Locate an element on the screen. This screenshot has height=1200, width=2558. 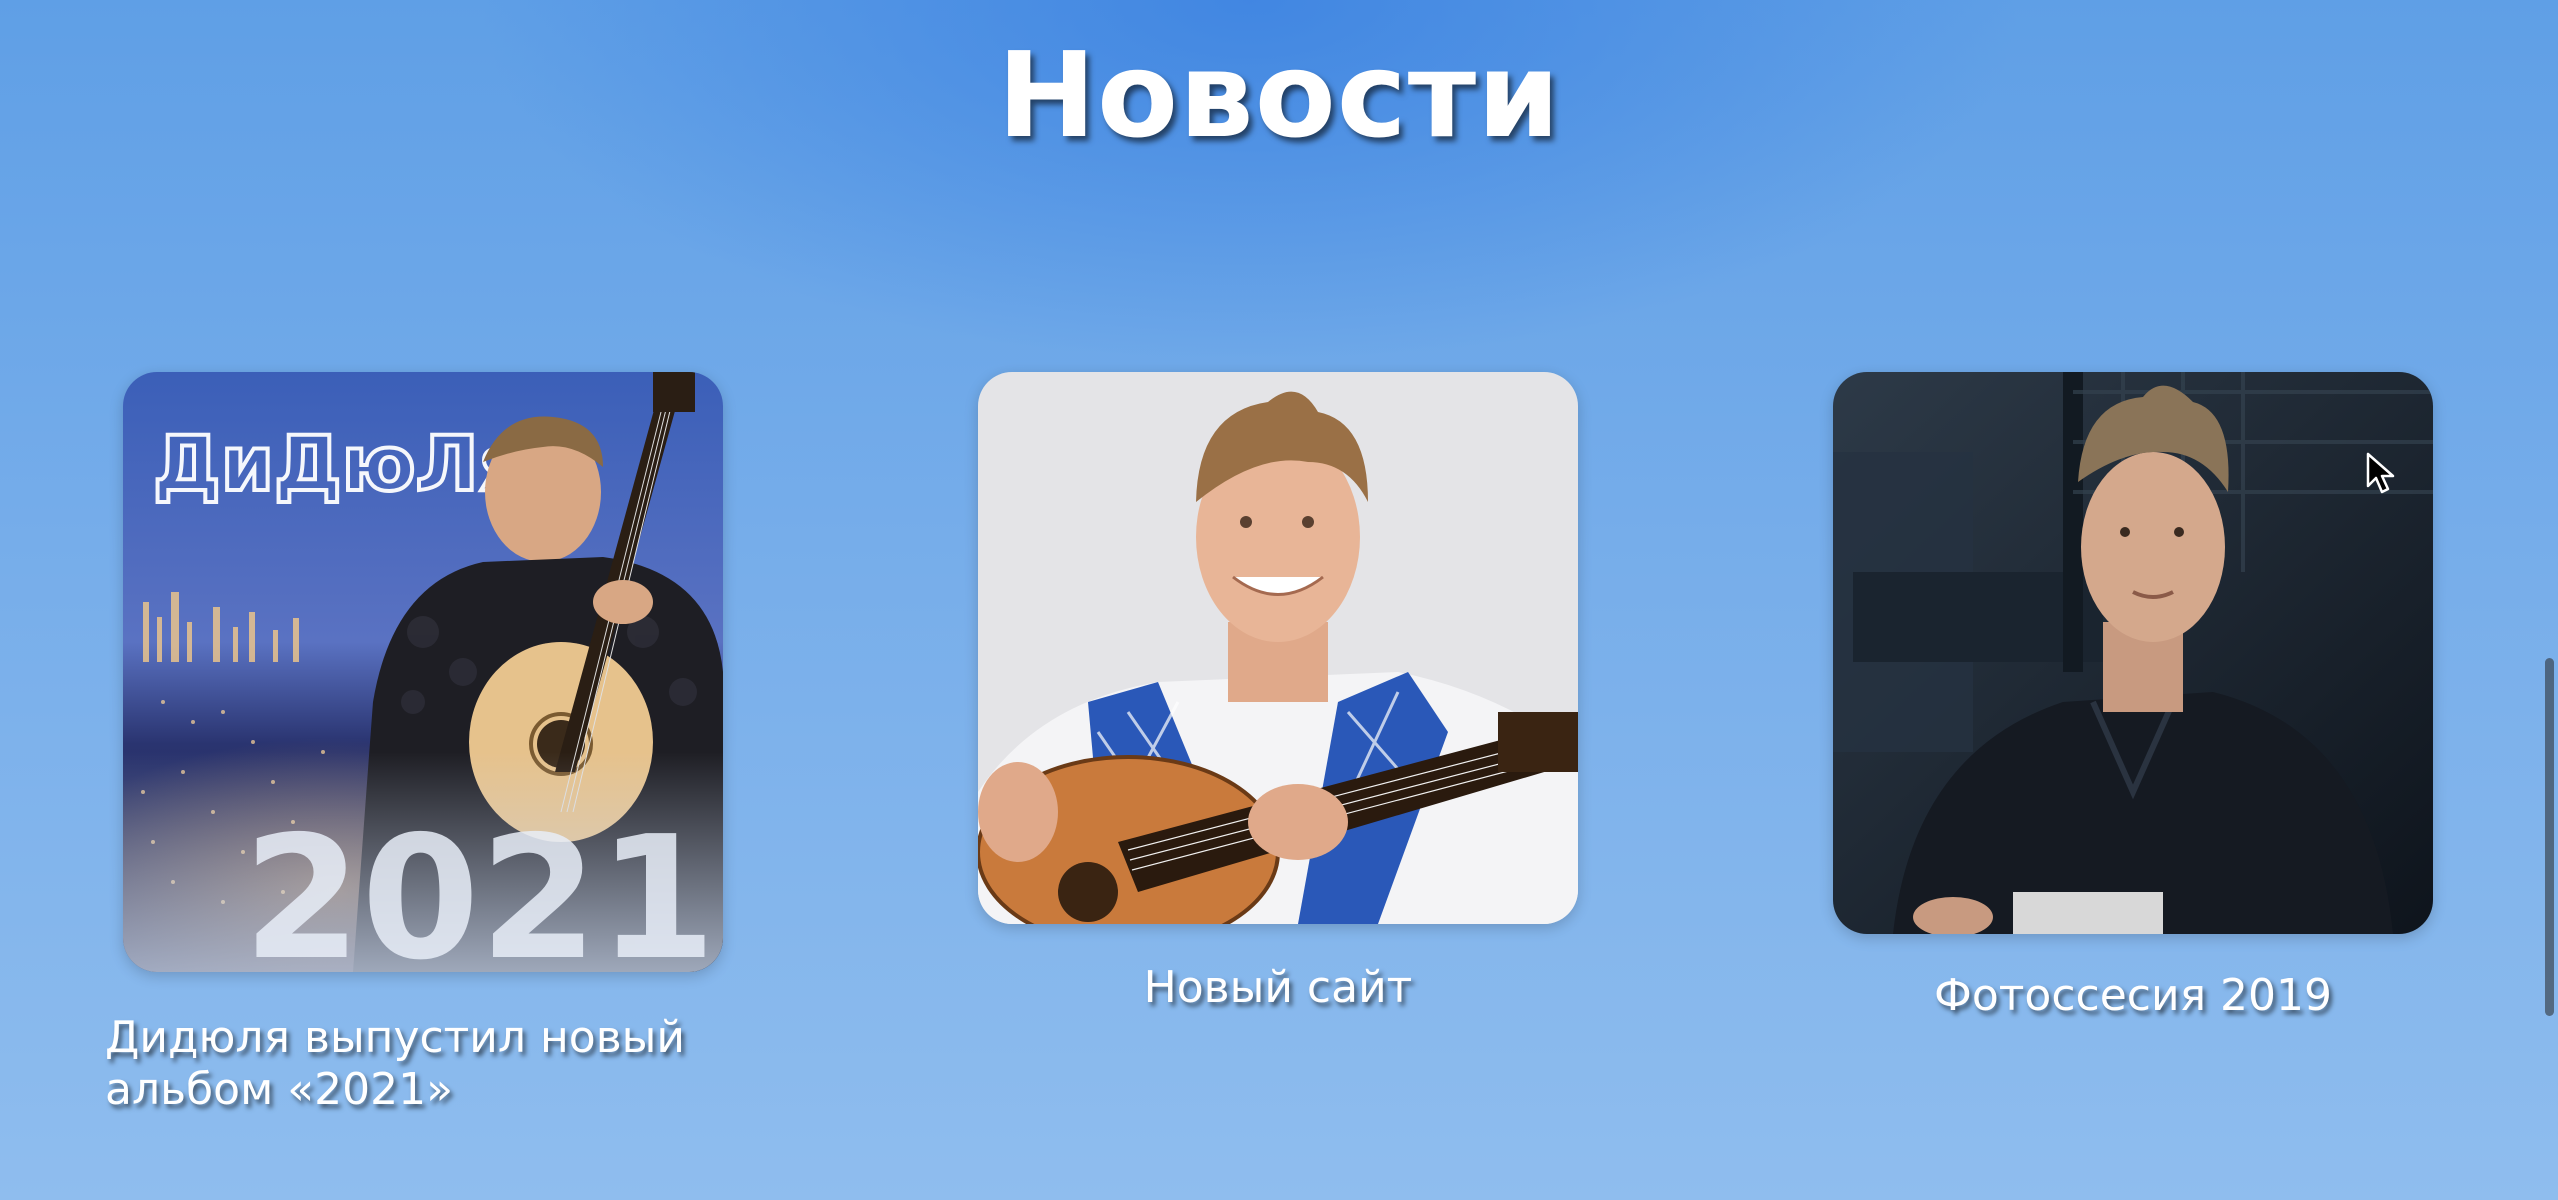
news-image-photoshoot is located at coordinates (2133, 653).